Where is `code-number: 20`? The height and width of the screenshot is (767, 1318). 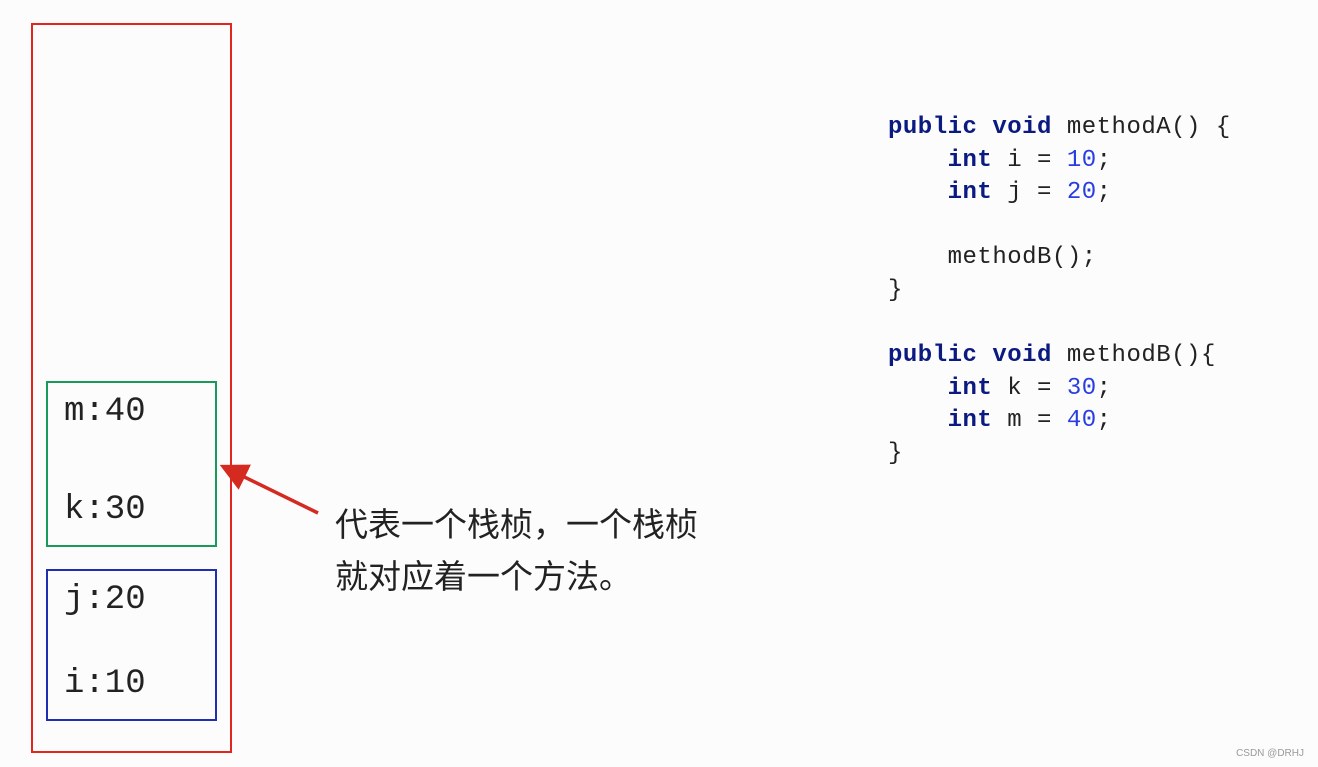
code-number: 20 is located at coordinates (1081, 193).